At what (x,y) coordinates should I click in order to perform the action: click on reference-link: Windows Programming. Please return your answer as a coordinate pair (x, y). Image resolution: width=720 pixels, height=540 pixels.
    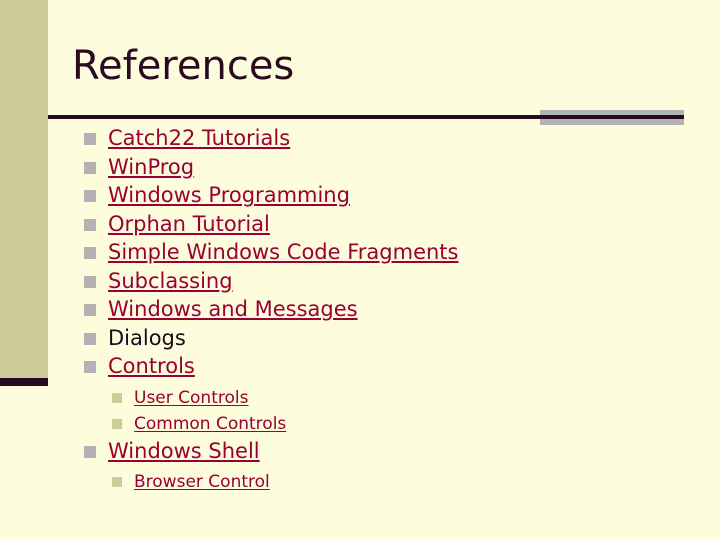
    Looking at the image, I should click on (229, 195).